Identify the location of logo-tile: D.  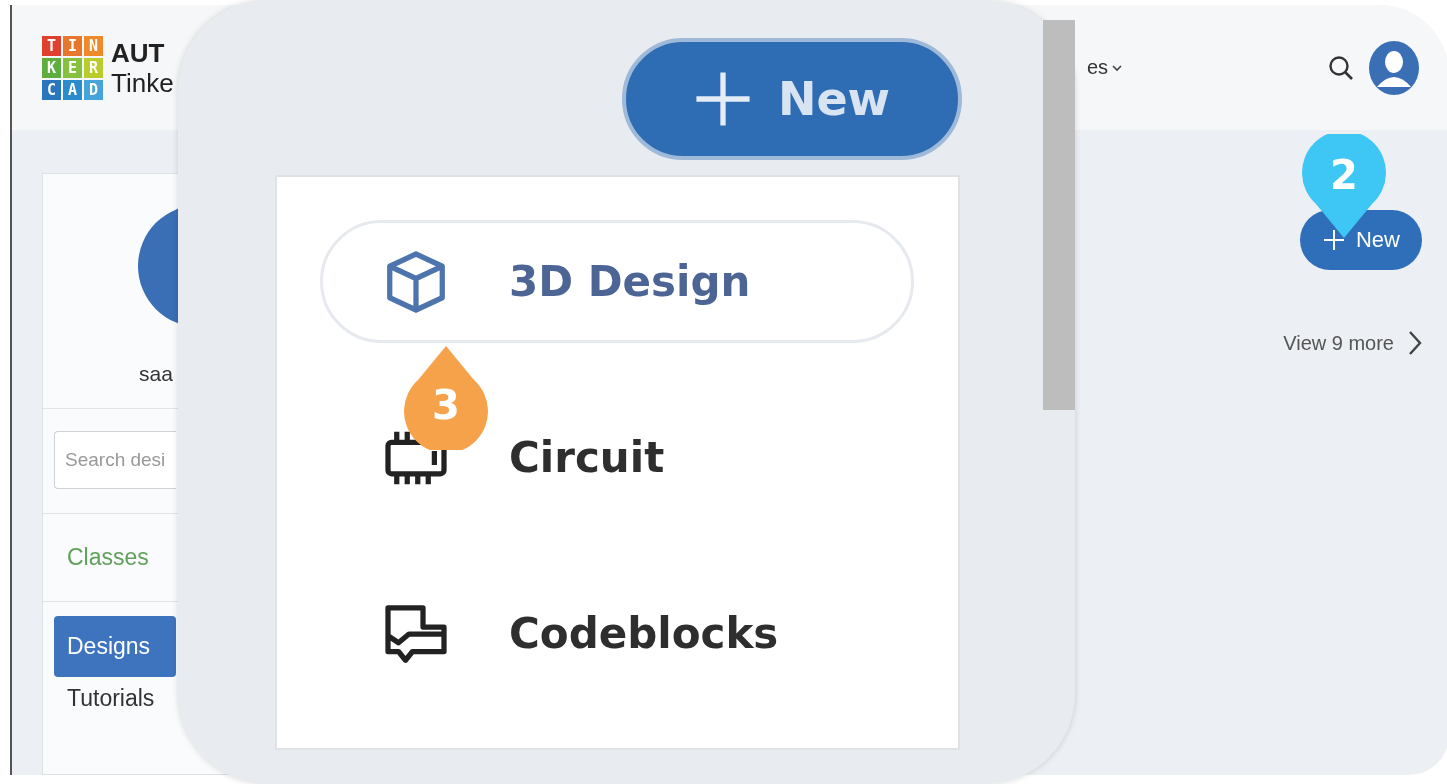
(93, 89).